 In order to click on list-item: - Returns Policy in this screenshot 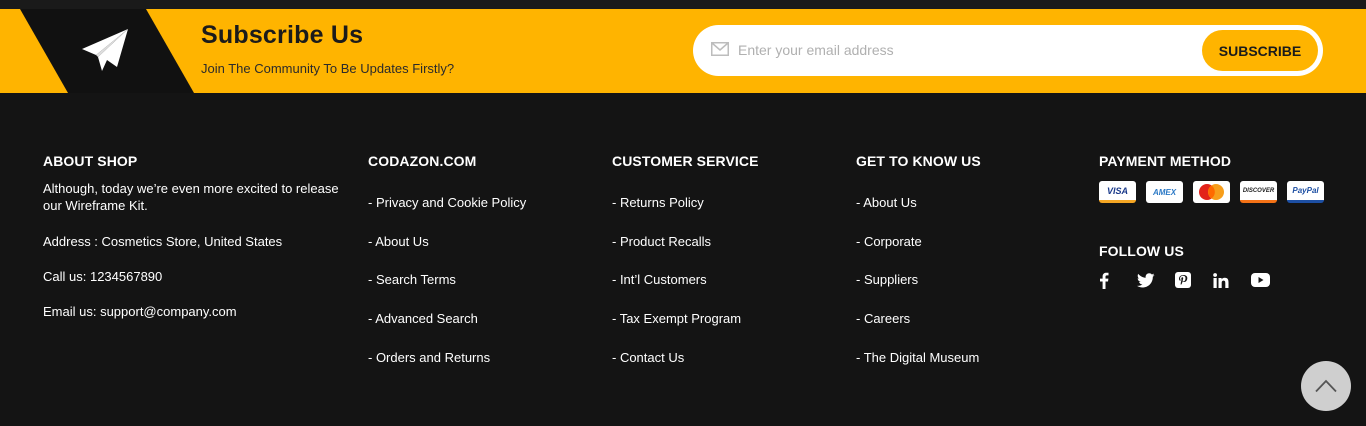, I will do `click(685, 214)`.